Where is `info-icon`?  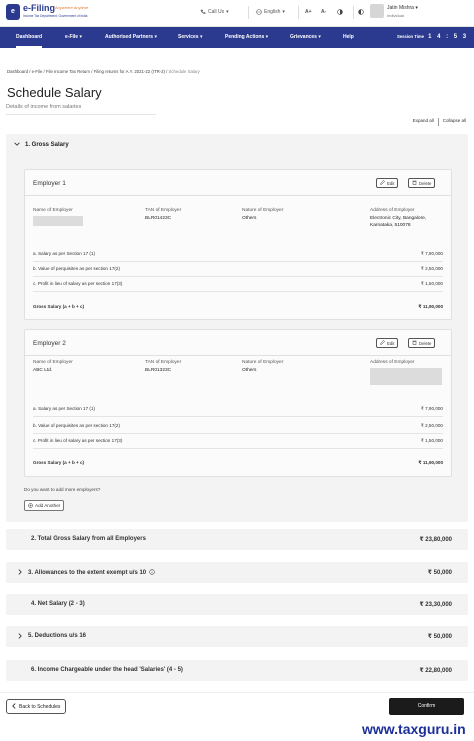 info-icon is located at coordinates (152, 573).